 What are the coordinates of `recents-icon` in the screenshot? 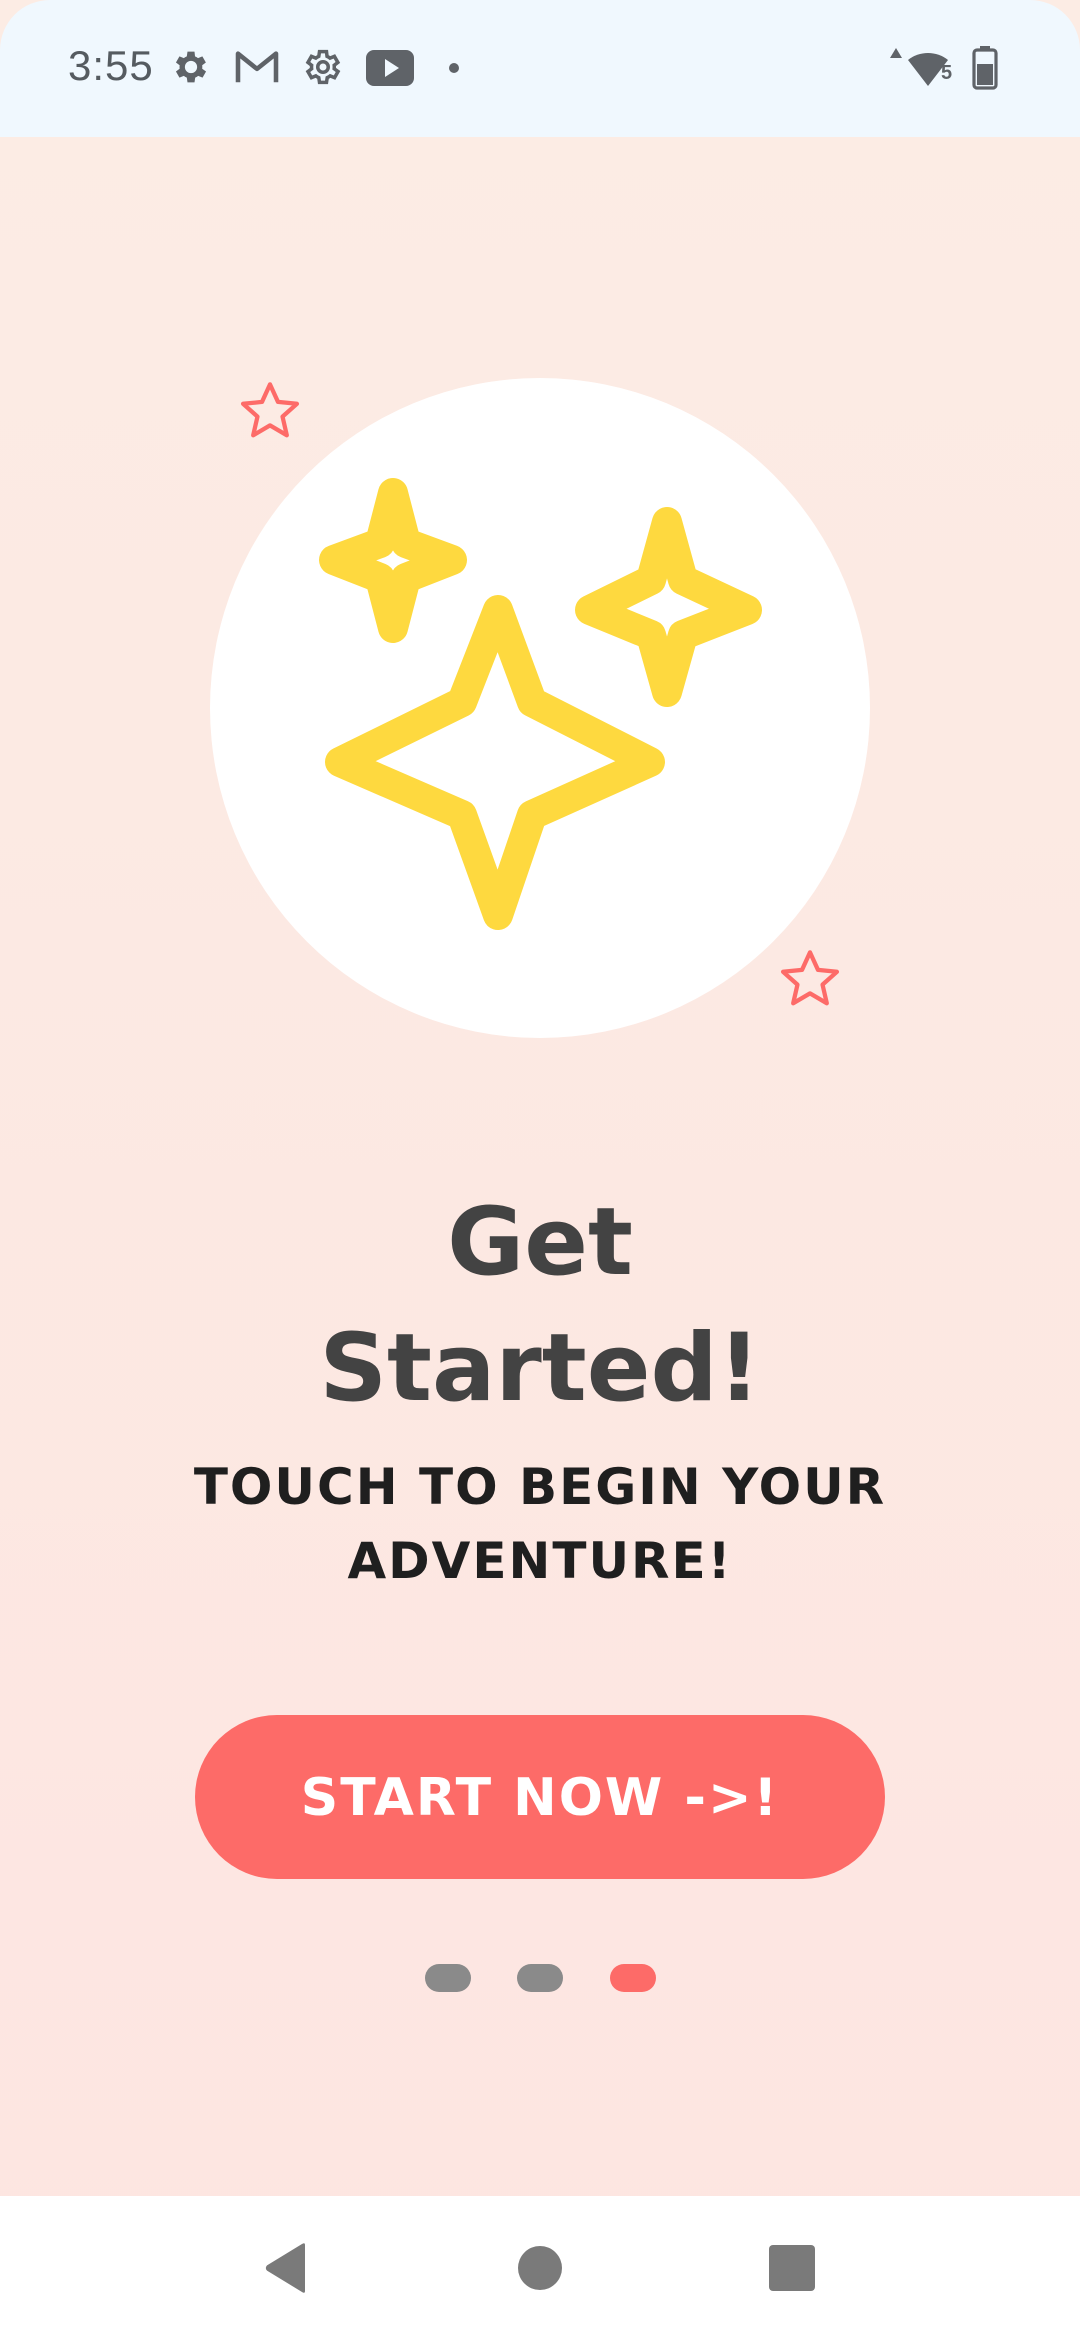 It's located at (792, 2268).